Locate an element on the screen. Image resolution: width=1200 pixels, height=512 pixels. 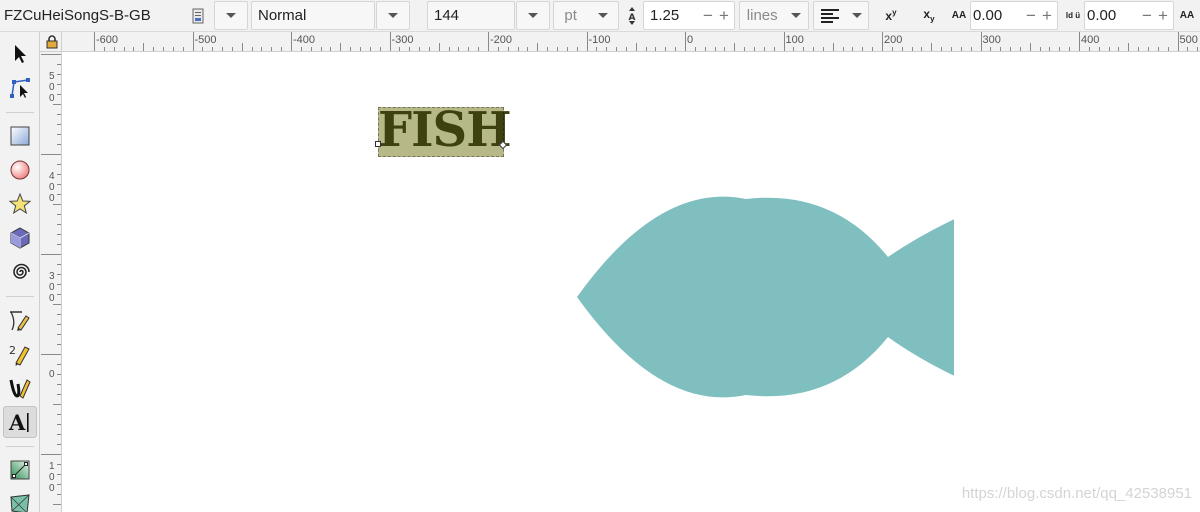
horizontal-ruler: -600 -500 -400 -300 -200 -100 0 100 200 300 400 500 is located at coordinates (631, 42).